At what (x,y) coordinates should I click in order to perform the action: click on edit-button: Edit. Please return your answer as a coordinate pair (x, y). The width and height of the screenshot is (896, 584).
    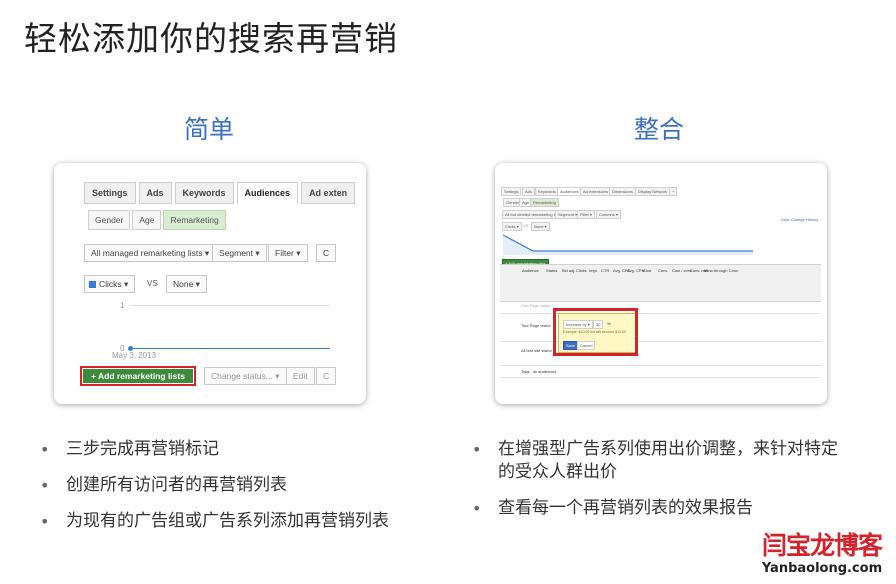
    Looking at the image, I should click on (300, 376).